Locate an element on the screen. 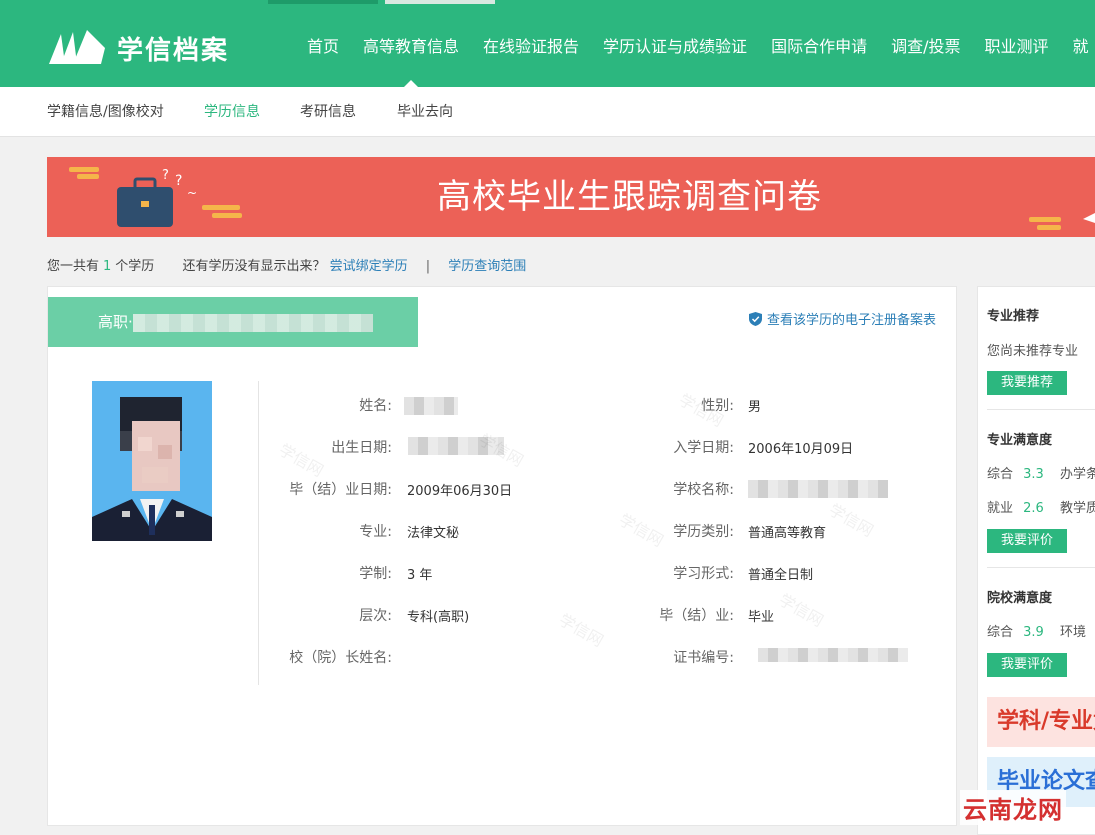 Image resolution: width=1095 pixels, height=835 pixels. survey-banner: ? ? ~ 高校毕业生跟踪调查问卷 is located at coordinates (571, 197).